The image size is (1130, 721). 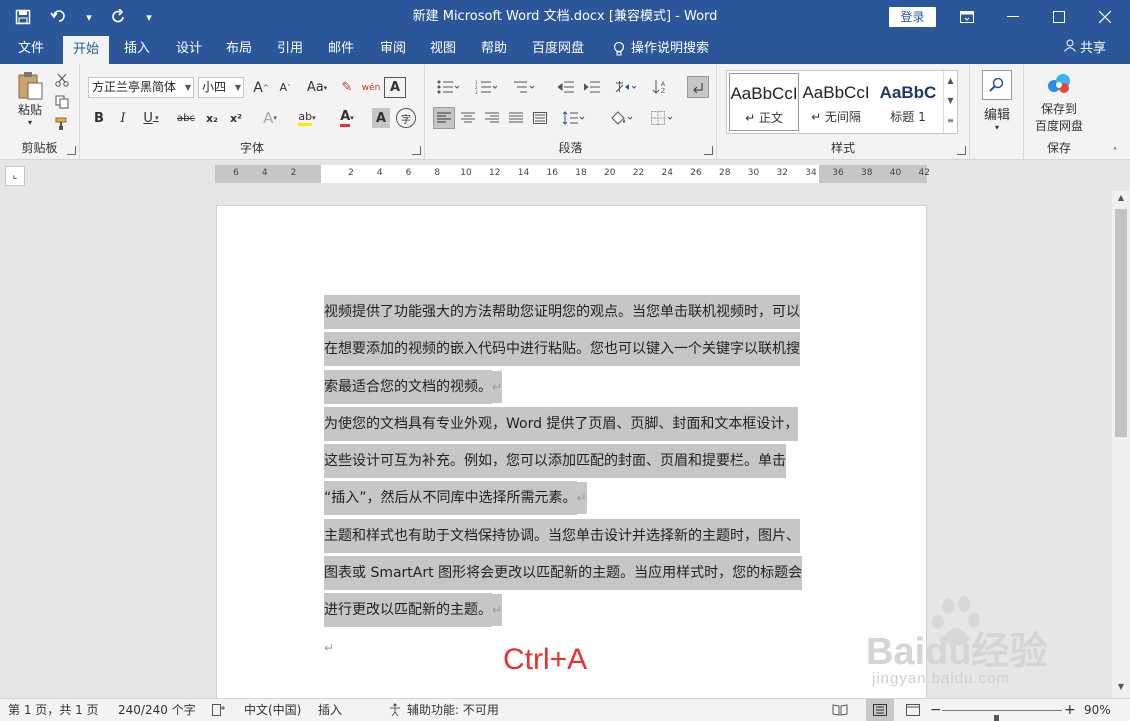 What do you see at coordinates (569, 536) in the screenshot?
I see `document-line: 主题和样式也有助于文档保持协调。当您单击设计并选择新的主题时，图片、` at bounding box center [569, 536].